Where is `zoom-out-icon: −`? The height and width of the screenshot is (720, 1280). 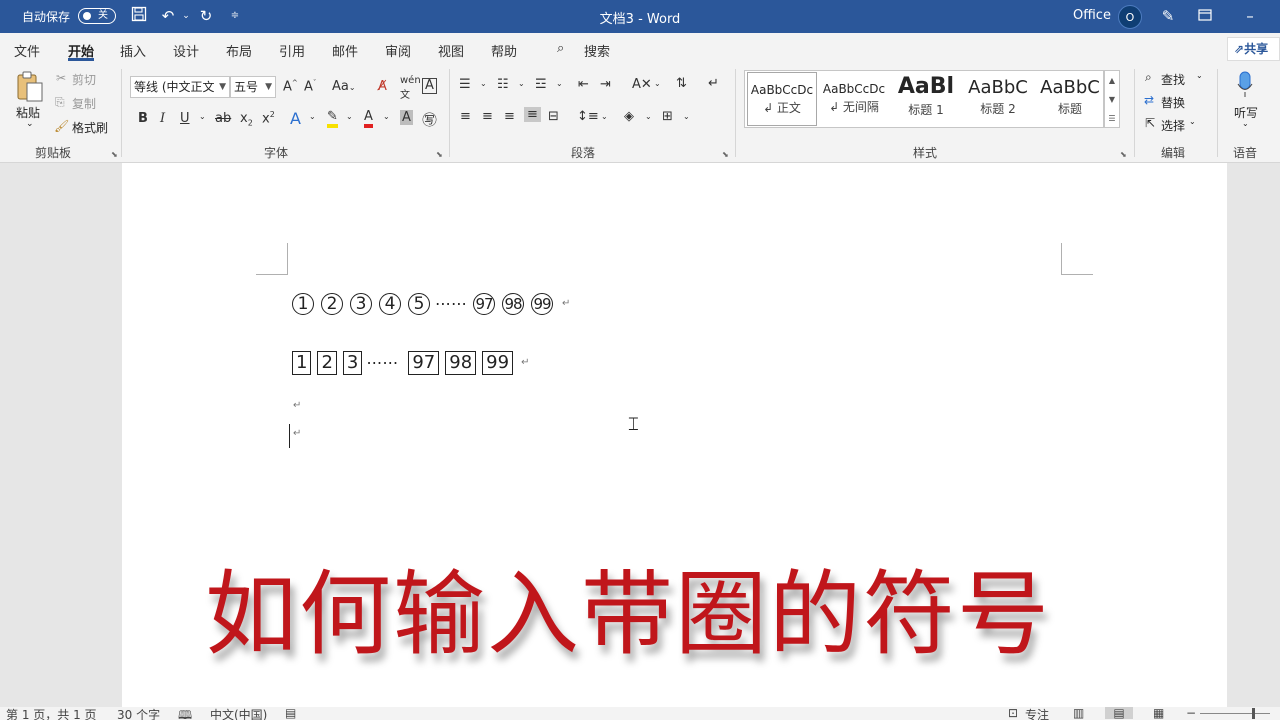 zoom-out-icon: − is located at coordinates (1191, 713).